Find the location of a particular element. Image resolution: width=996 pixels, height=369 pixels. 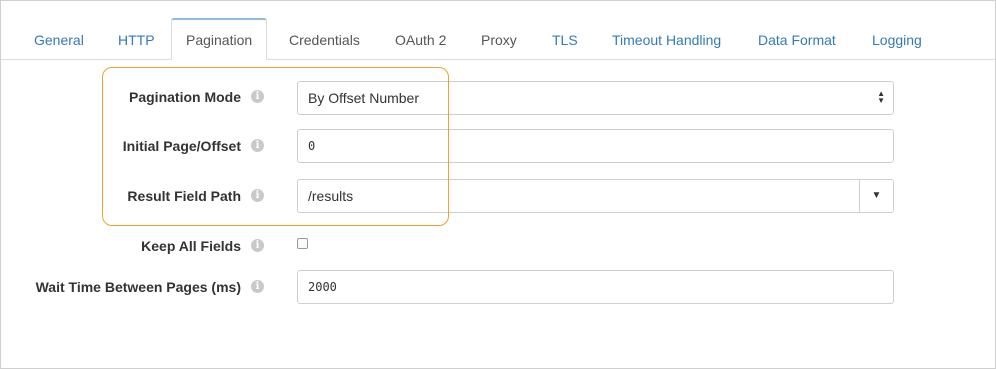

tab-credentials: Credentials is located at coordinates (324, 40).